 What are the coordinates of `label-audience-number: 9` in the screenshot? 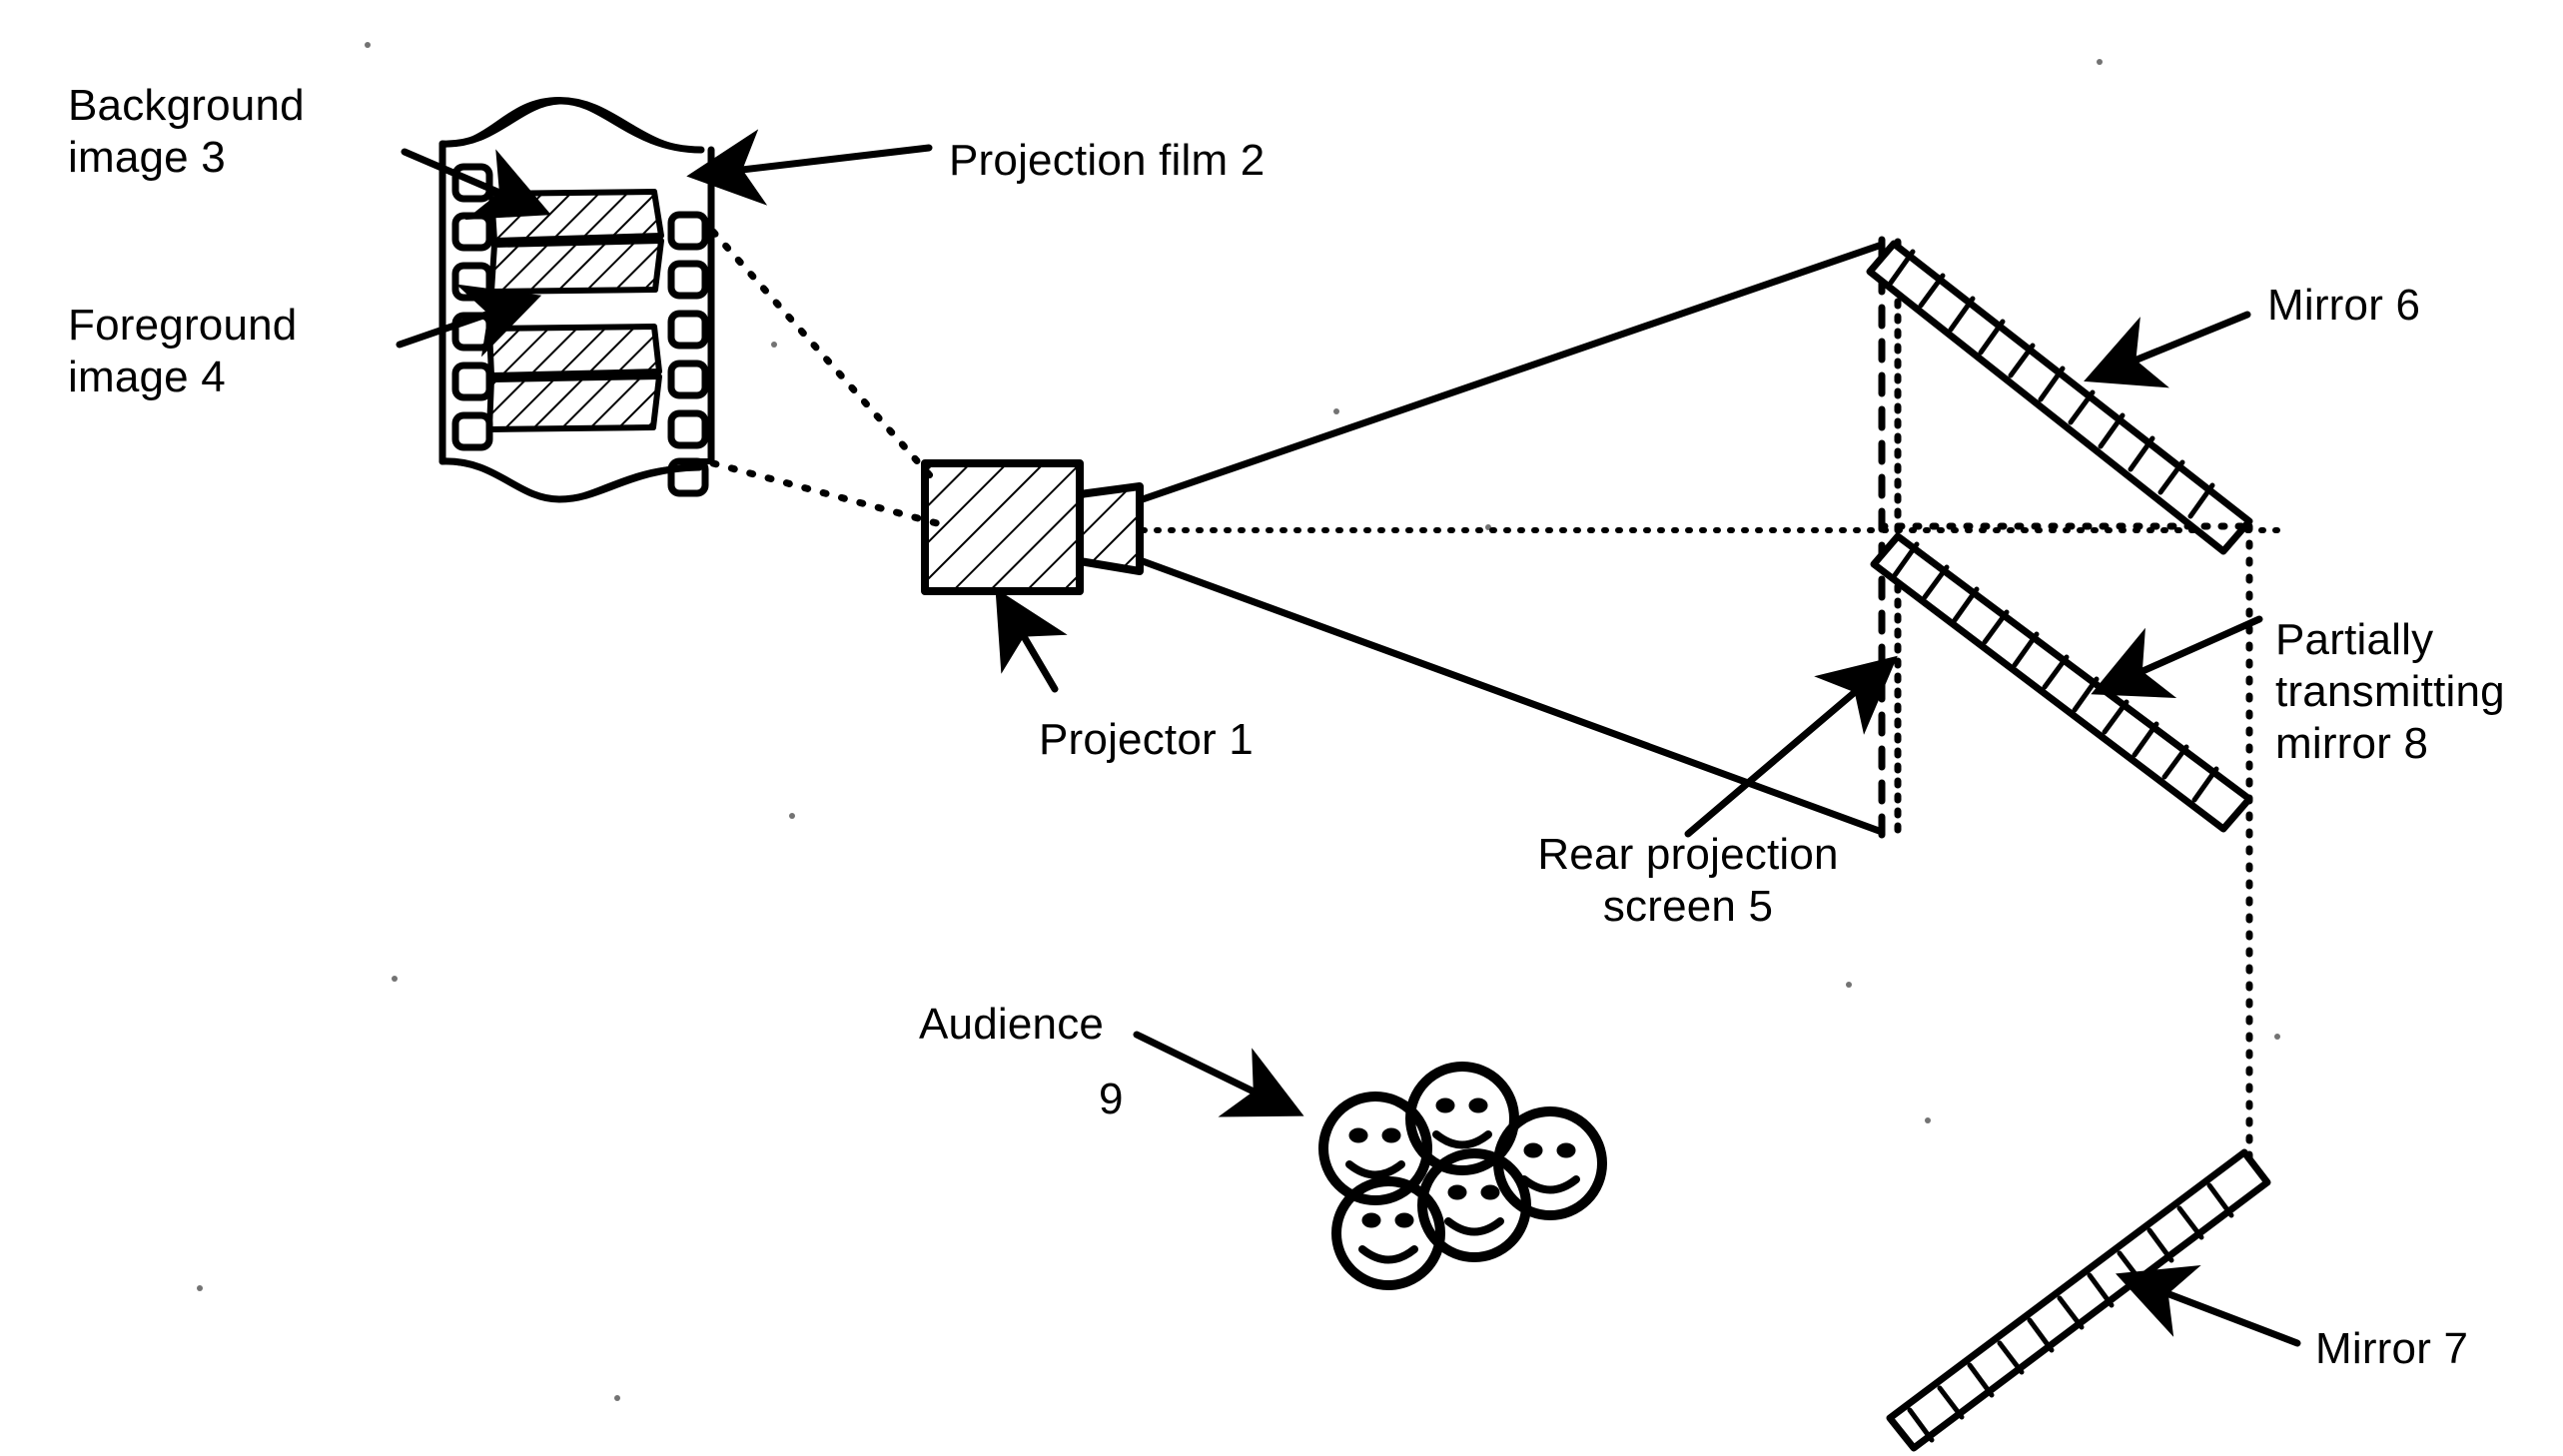 It's located at (1111, 1099).